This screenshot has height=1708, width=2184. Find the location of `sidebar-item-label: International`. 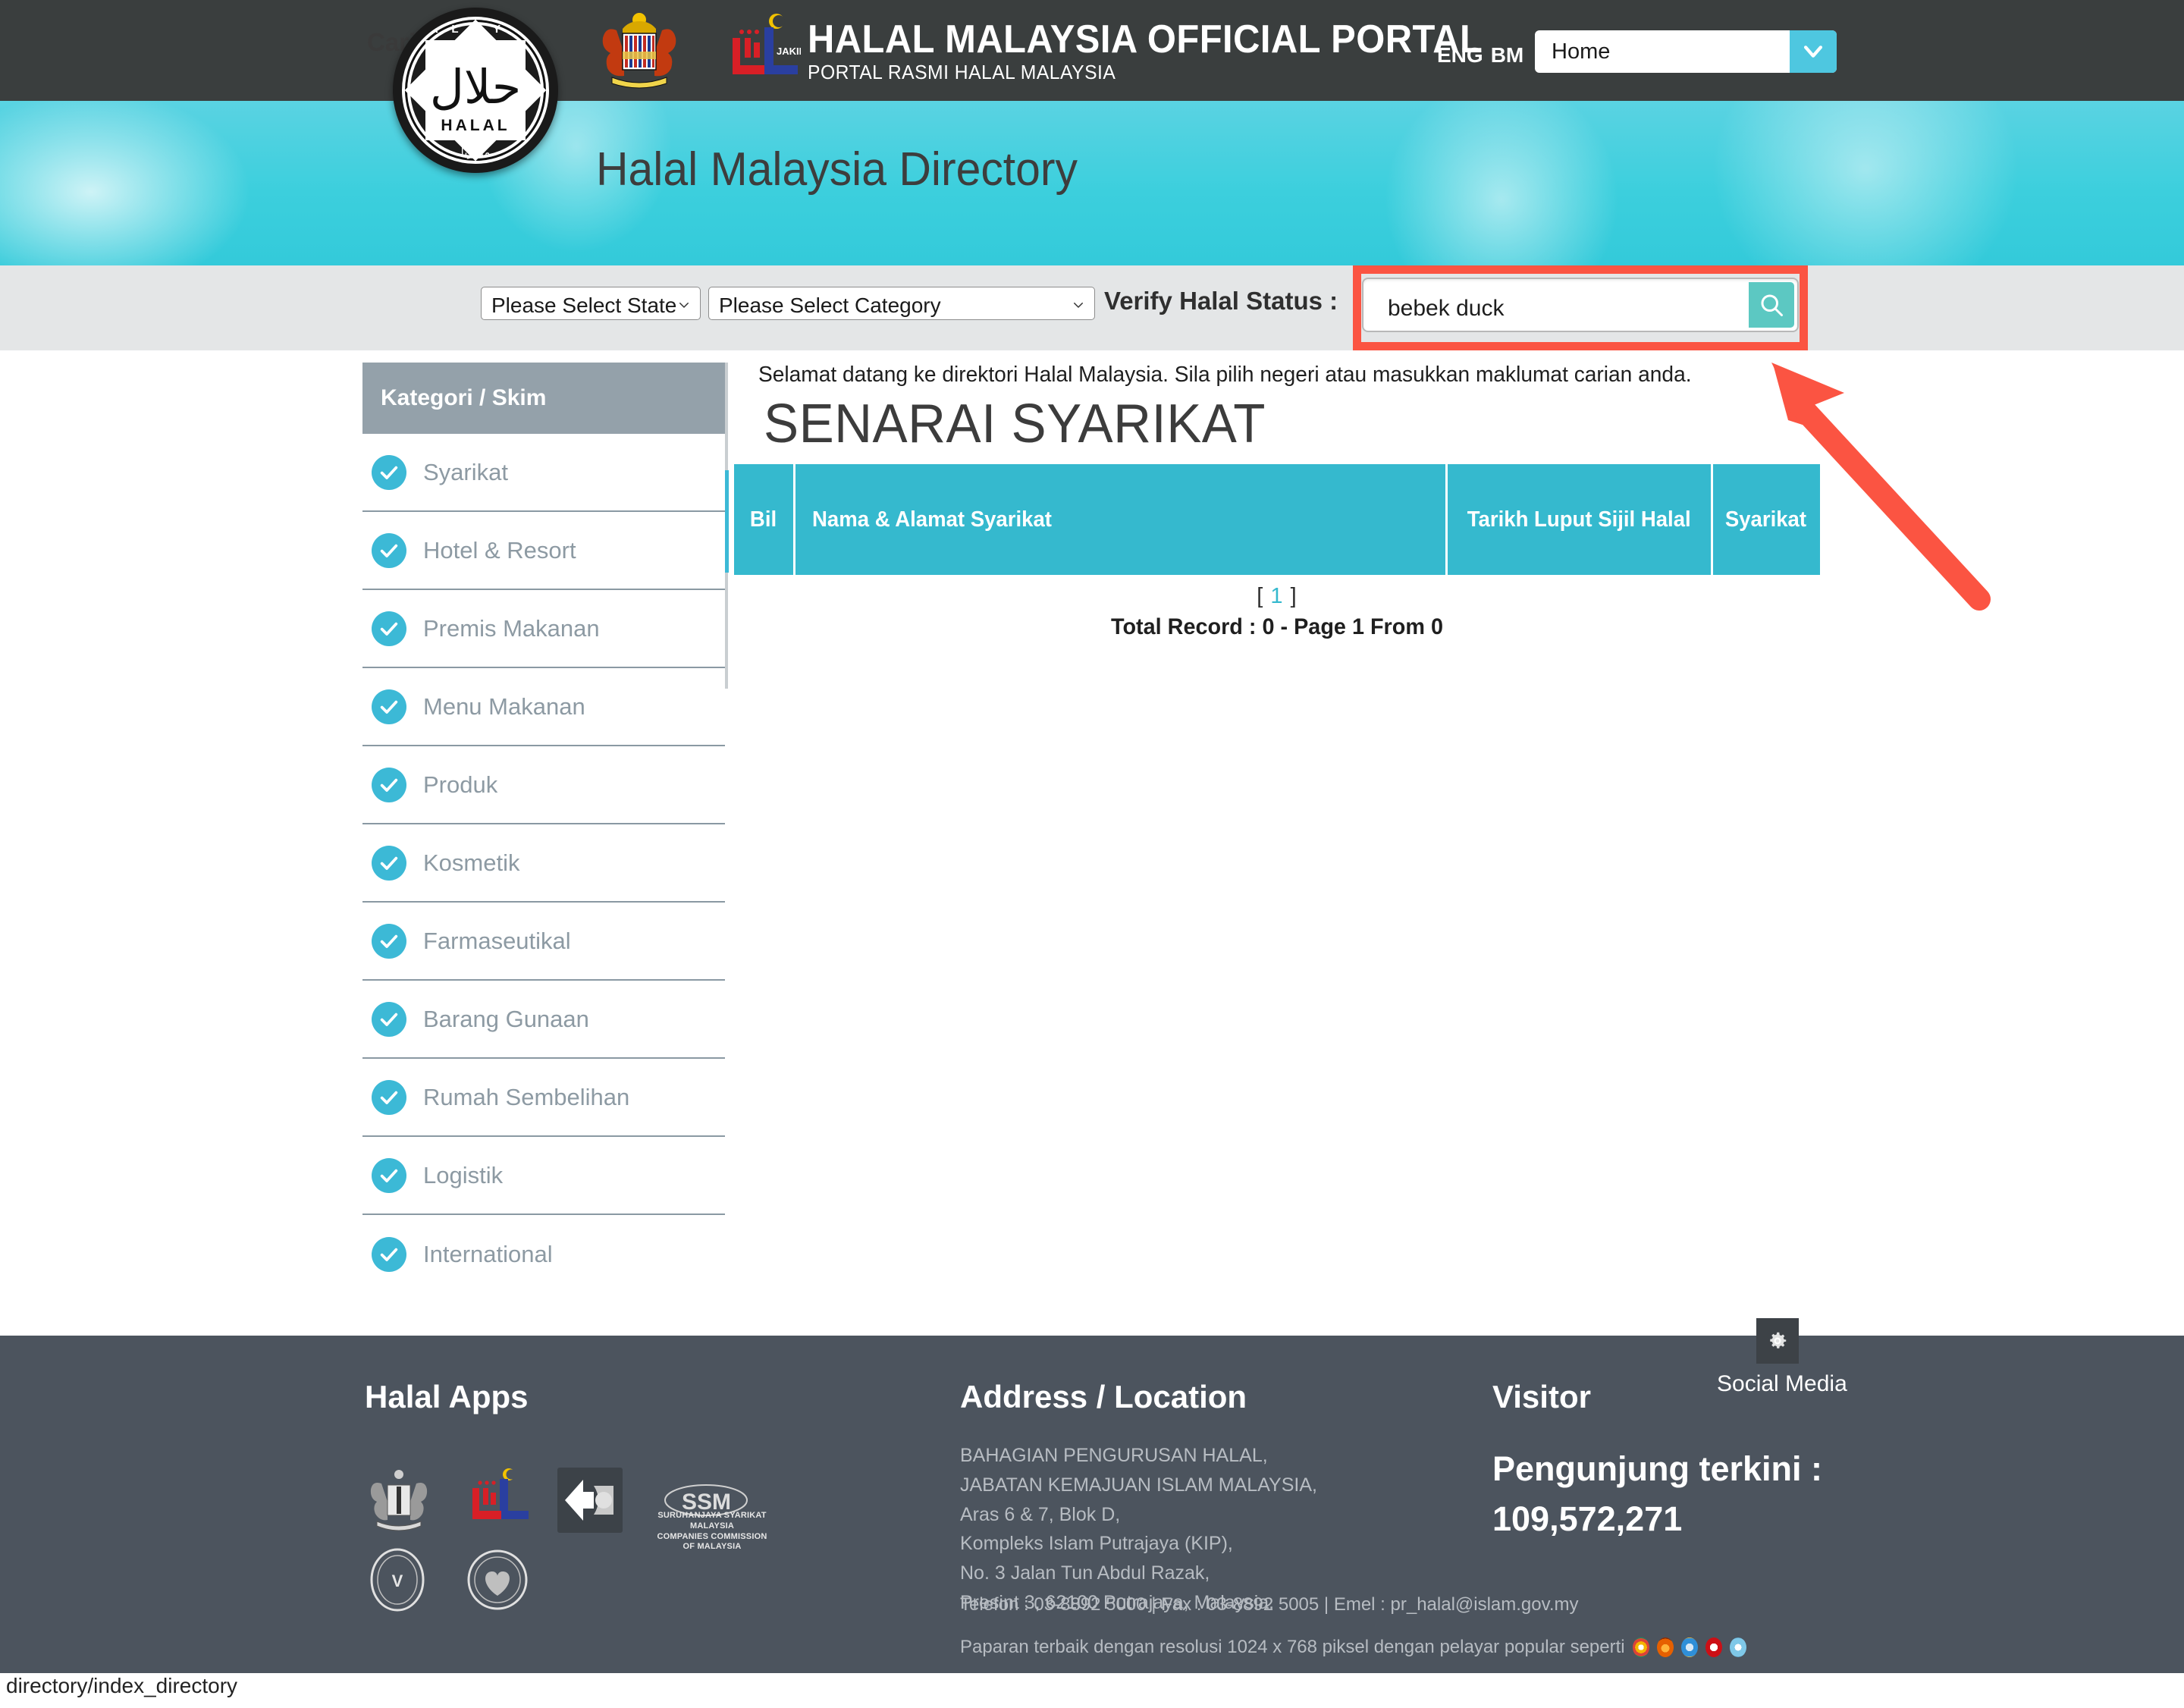

sidebar-item-label: International is located at coordinates (488, 1253).